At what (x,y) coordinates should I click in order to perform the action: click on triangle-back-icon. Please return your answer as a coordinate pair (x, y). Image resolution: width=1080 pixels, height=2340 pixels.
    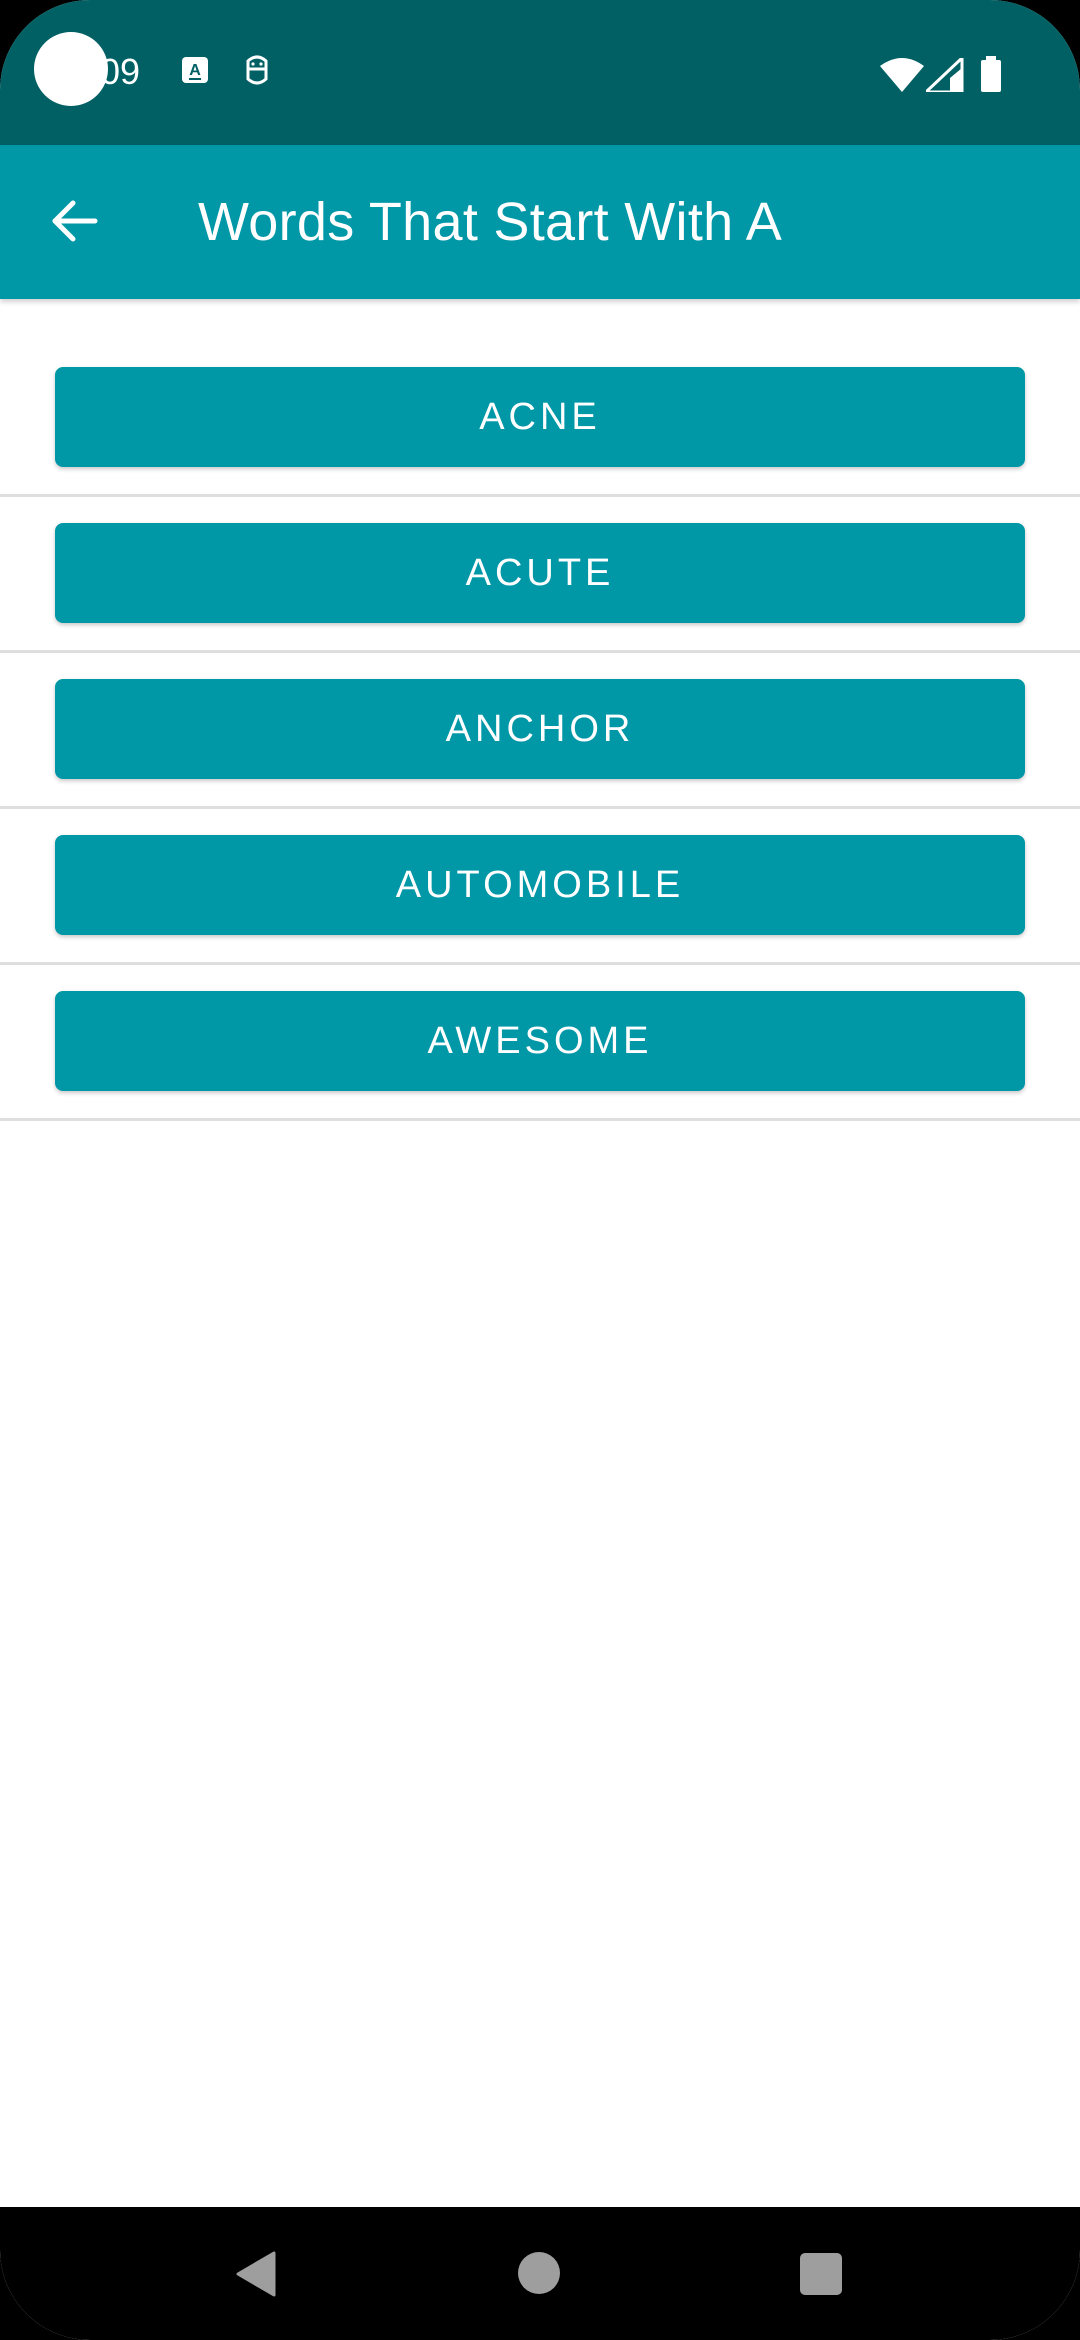
    Looking at the image, I should click on (255, 2276).